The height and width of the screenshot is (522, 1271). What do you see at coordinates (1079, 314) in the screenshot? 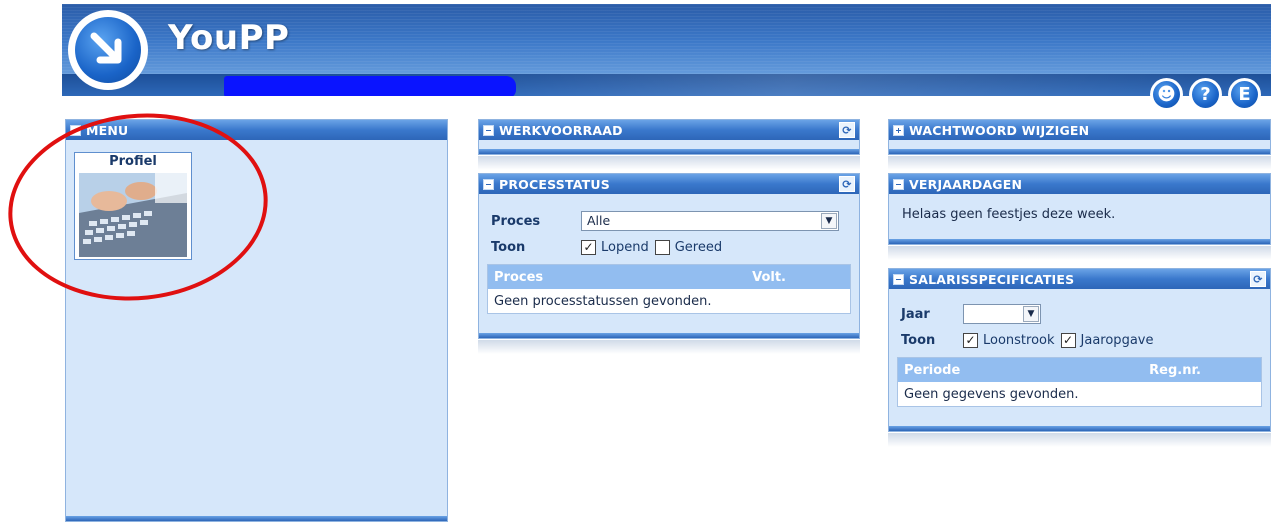
I see `jaar-row: Jaar ▼` at bounding box center [1079, 314].